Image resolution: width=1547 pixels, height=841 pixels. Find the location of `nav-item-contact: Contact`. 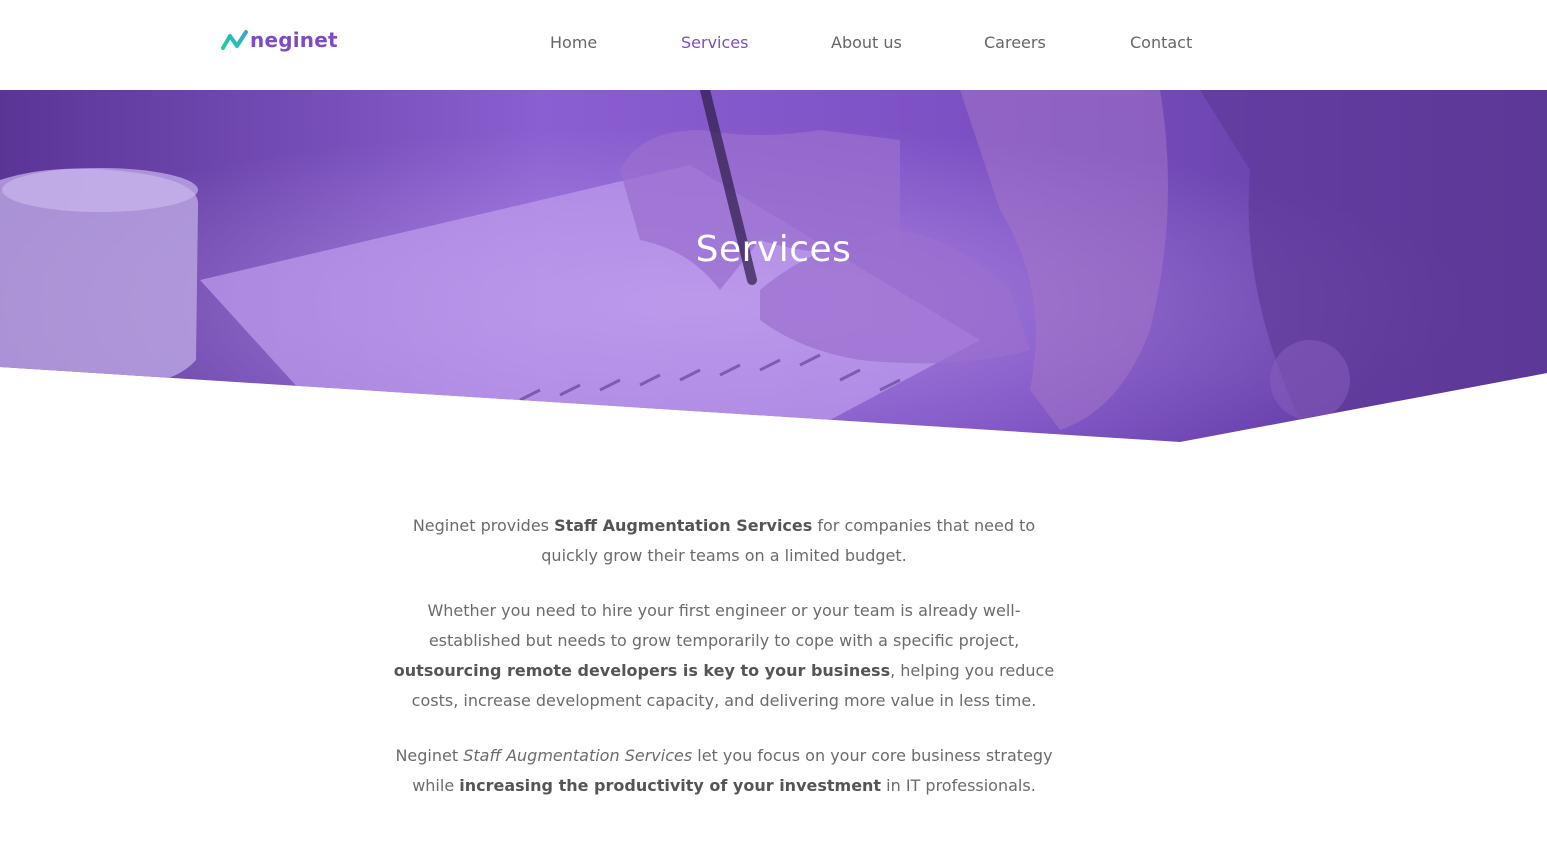

nav-item-contact: Contact is located at coordinates (1161, 43).